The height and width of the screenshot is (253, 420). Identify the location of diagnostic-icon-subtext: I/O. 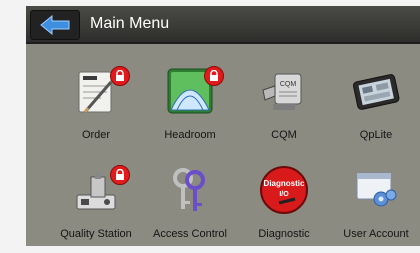
(284, 194).